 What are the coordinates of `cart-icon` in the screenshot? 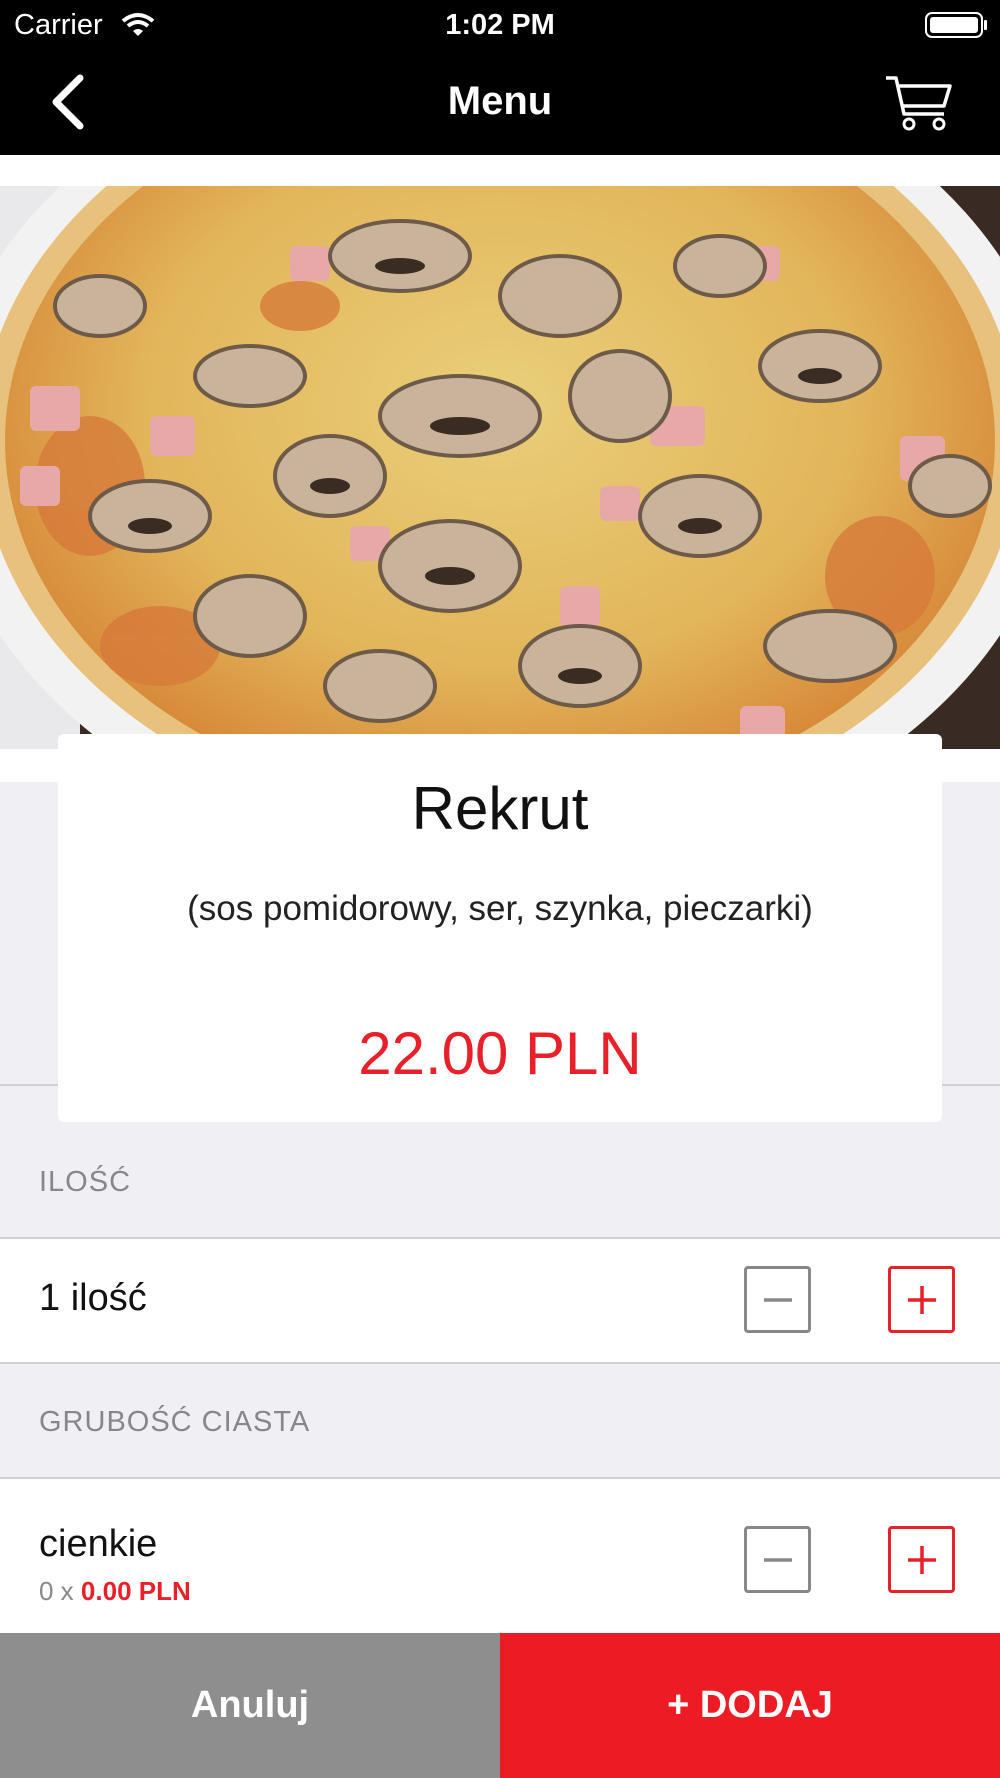 It's located at (919, 103).